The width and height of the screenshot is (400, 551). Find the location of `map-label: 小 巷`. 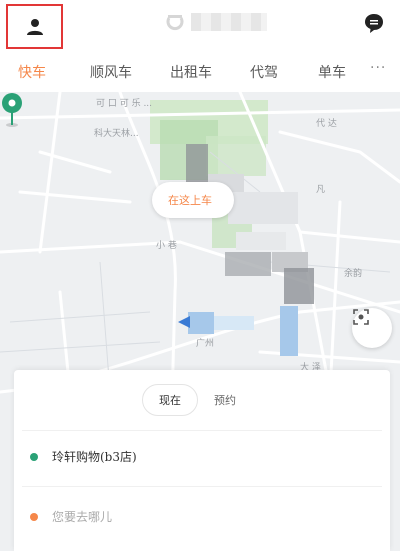

map-label: 小 巷 is located at coordinates (166, 246).